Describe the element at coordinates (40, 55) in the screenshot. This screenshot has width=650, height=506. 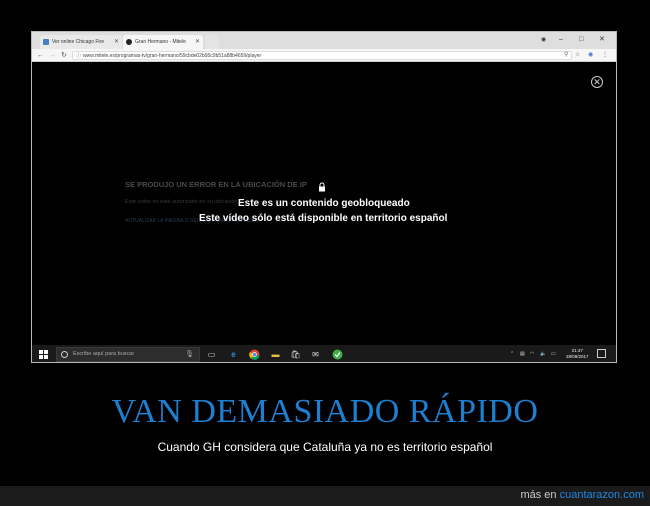
I see `back-icon: ←` at that location.